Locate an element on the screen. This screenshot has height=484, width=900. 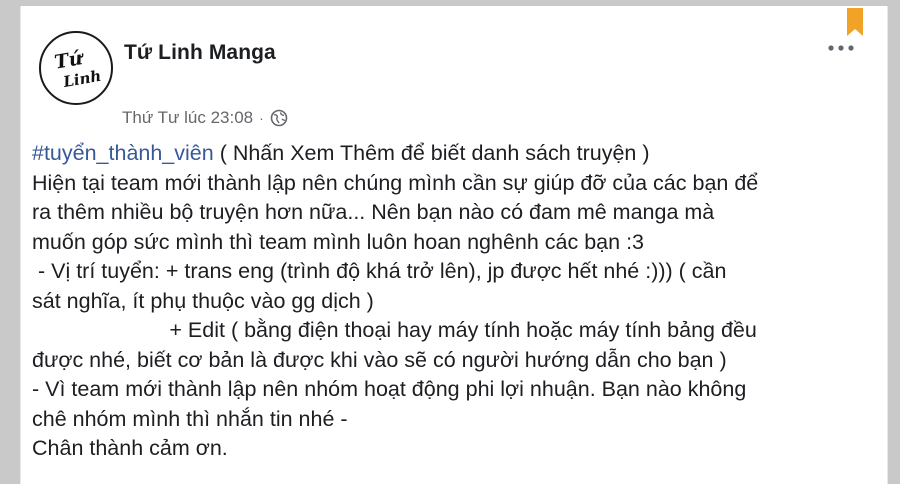
page-avatar: Tứ Linh is located at coordinates (76, 68).